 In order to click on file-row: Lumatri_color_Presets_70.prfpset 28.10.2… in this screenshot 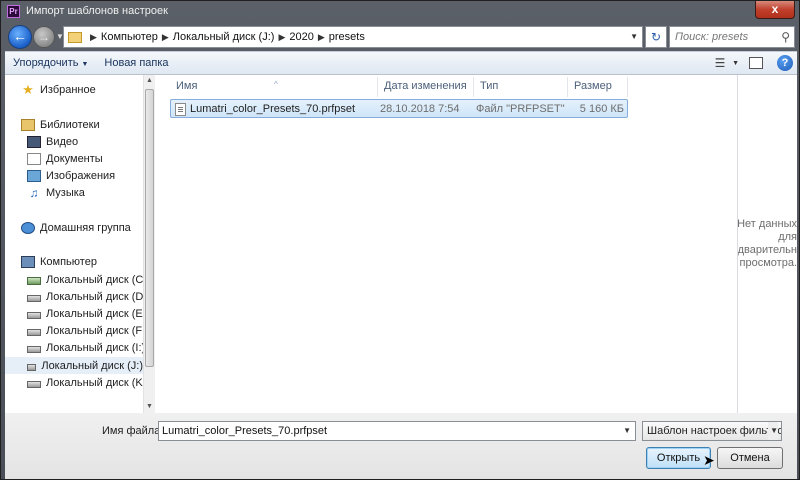, I will do `click(399, 108)`.